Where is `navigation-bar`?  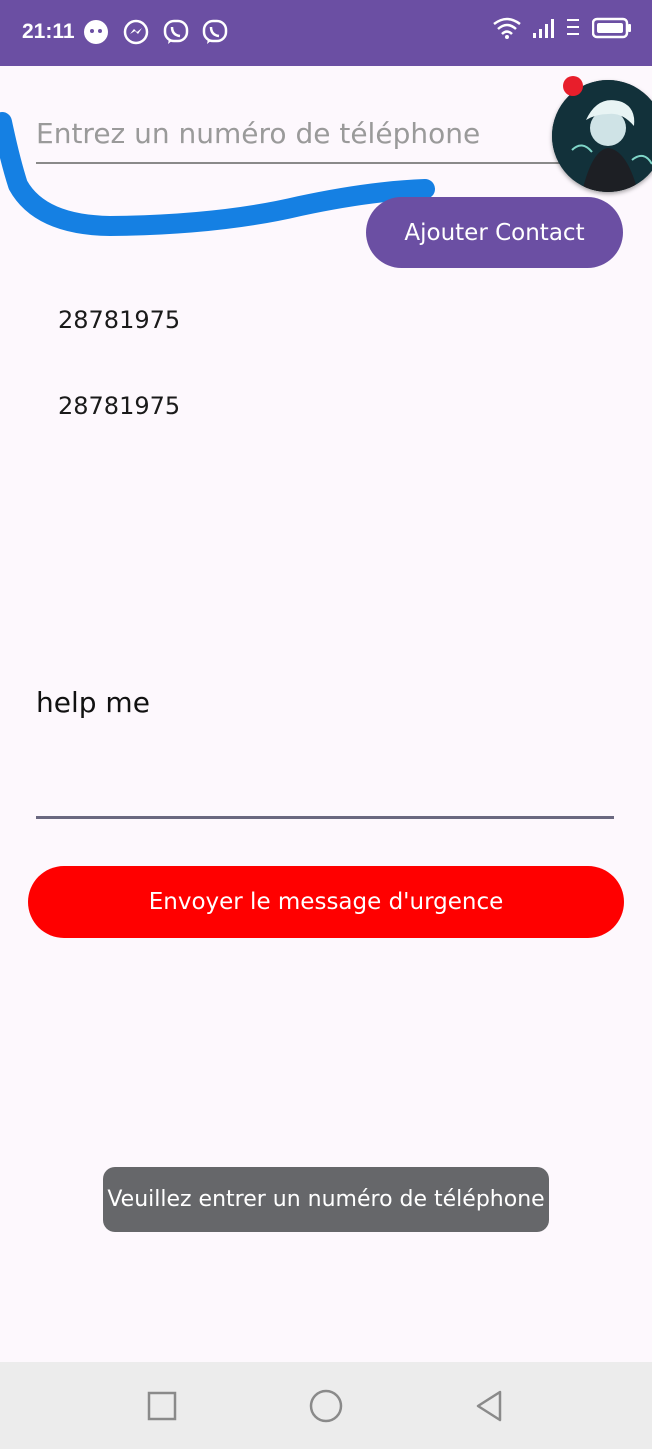
navigation-bar is located at coordinates (326, 1405).